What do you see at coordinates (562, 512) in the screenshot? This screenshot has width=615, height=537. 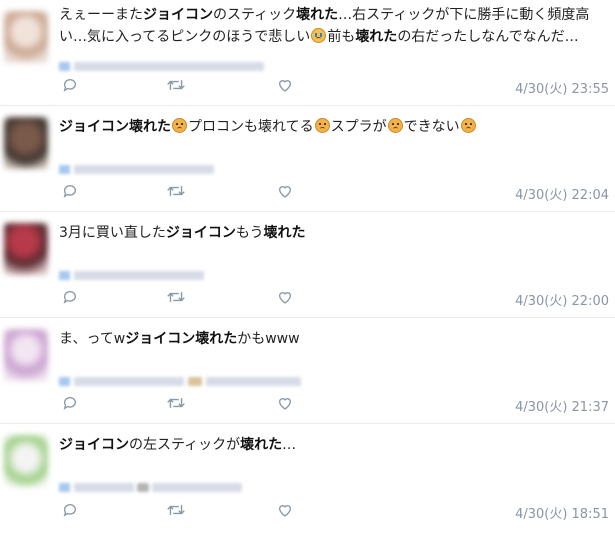 I see `timestamp: 4/30(火) 18:51` at bounding box center [562, 512].